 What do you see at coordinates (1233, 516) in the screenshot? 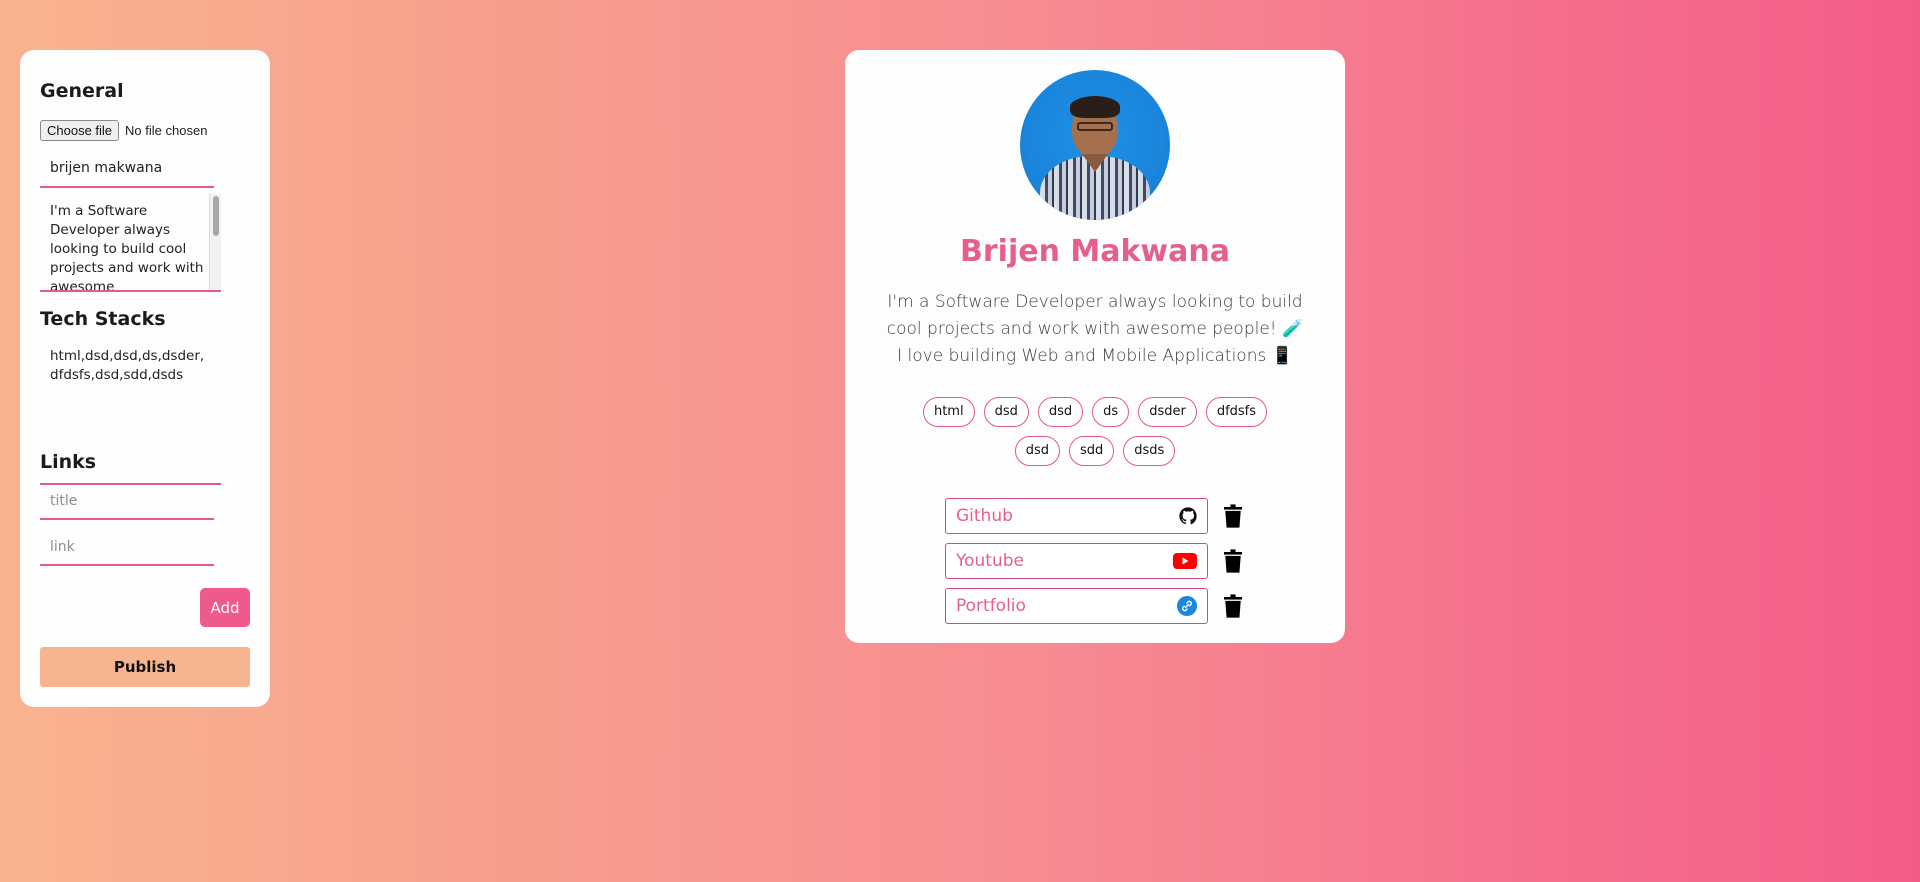
I see `delete-github-icon` at bounding box center [1233, 516].